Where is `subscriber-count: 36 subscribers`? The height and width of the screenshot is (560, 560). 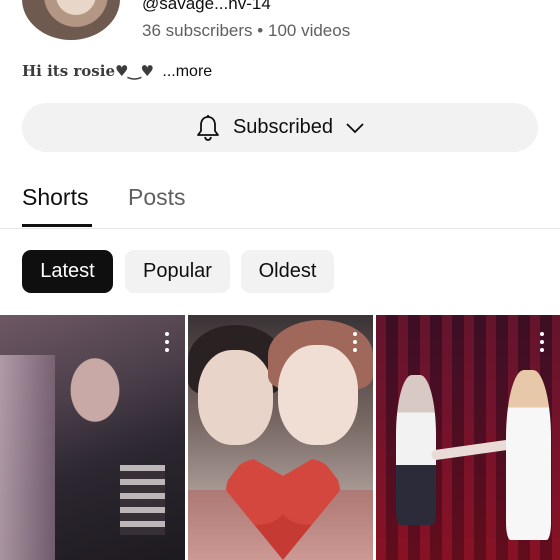
subscriber-count: 36 subscribers is located at coordinates (197, 30).